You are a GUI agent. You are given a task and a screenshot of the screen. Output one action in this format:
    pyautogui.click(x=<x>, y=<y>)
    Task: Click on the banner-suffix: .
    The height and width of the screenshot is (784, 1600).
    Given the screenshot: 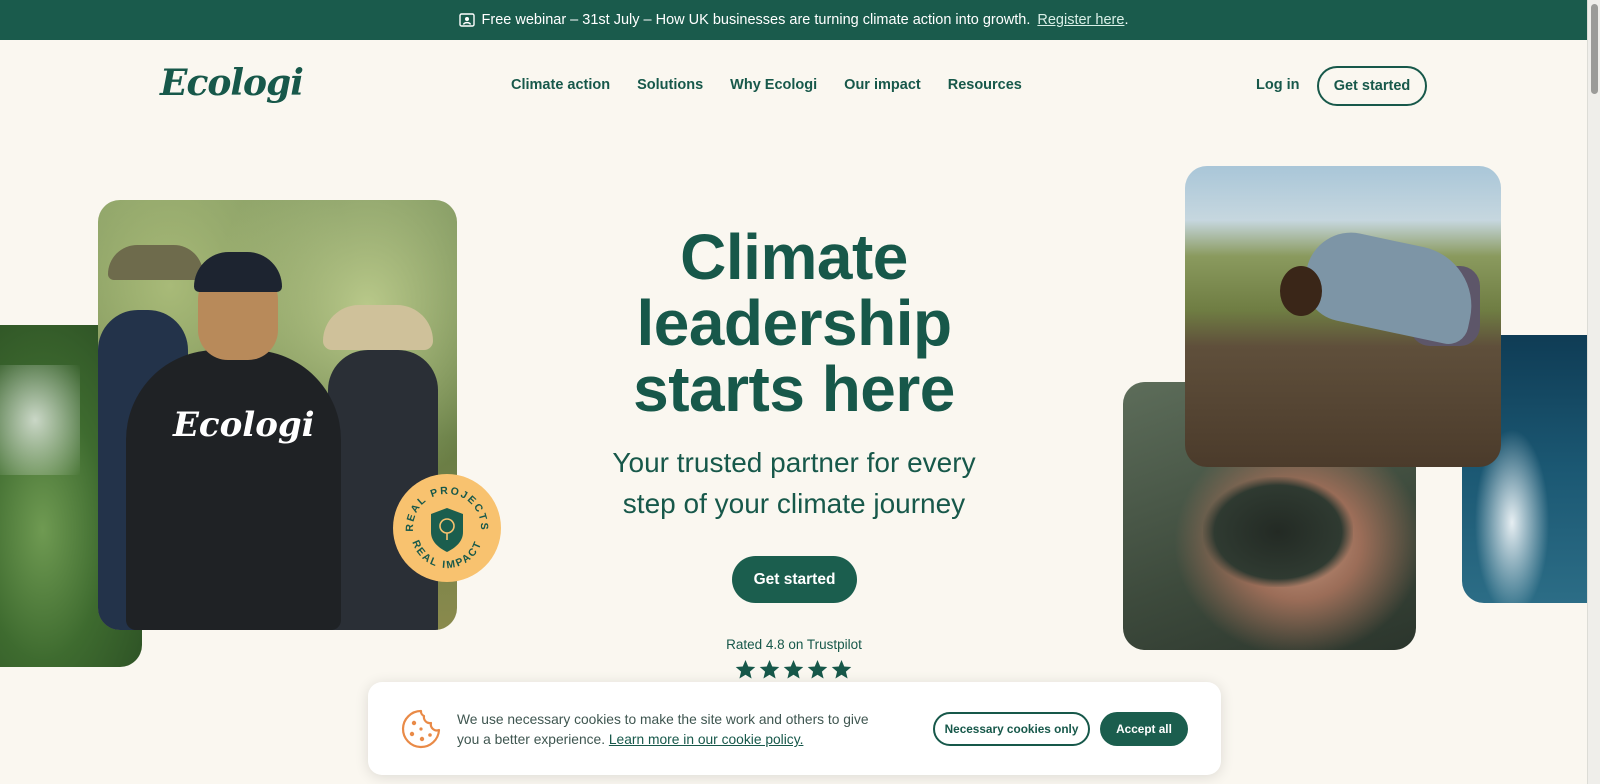 What is the action you would take?
    pyautogui.click(x=1126, y=20)
    